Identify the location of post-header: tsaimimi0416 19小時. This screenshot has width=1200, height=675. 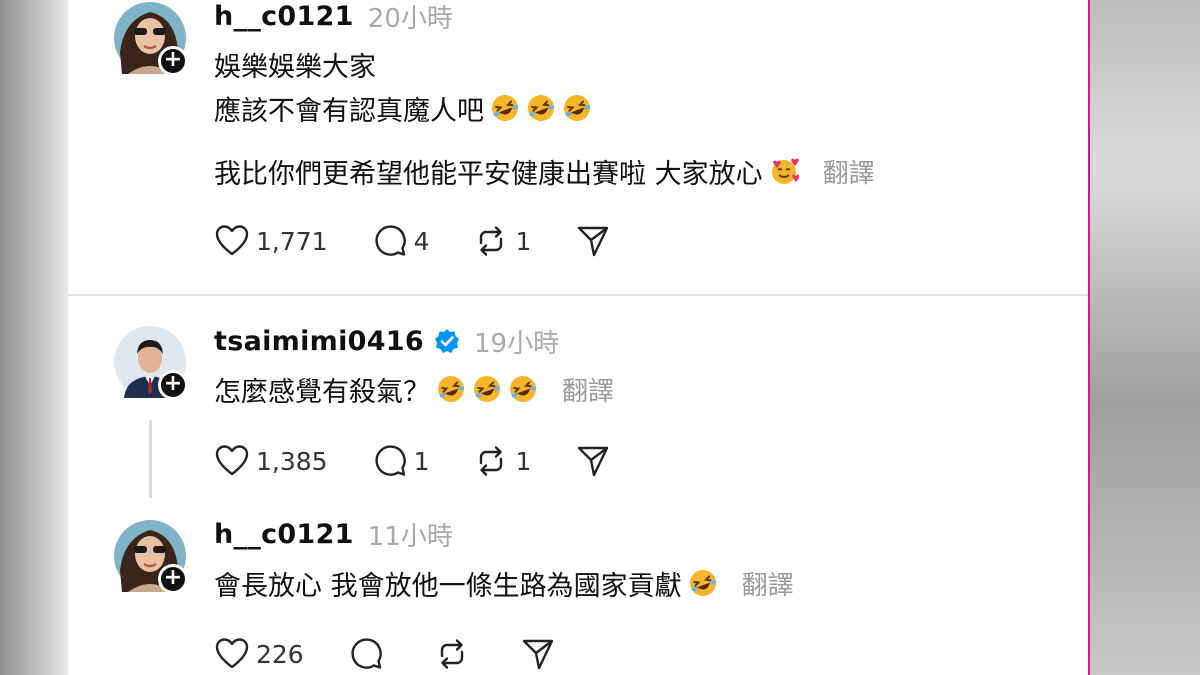
(386, 341).